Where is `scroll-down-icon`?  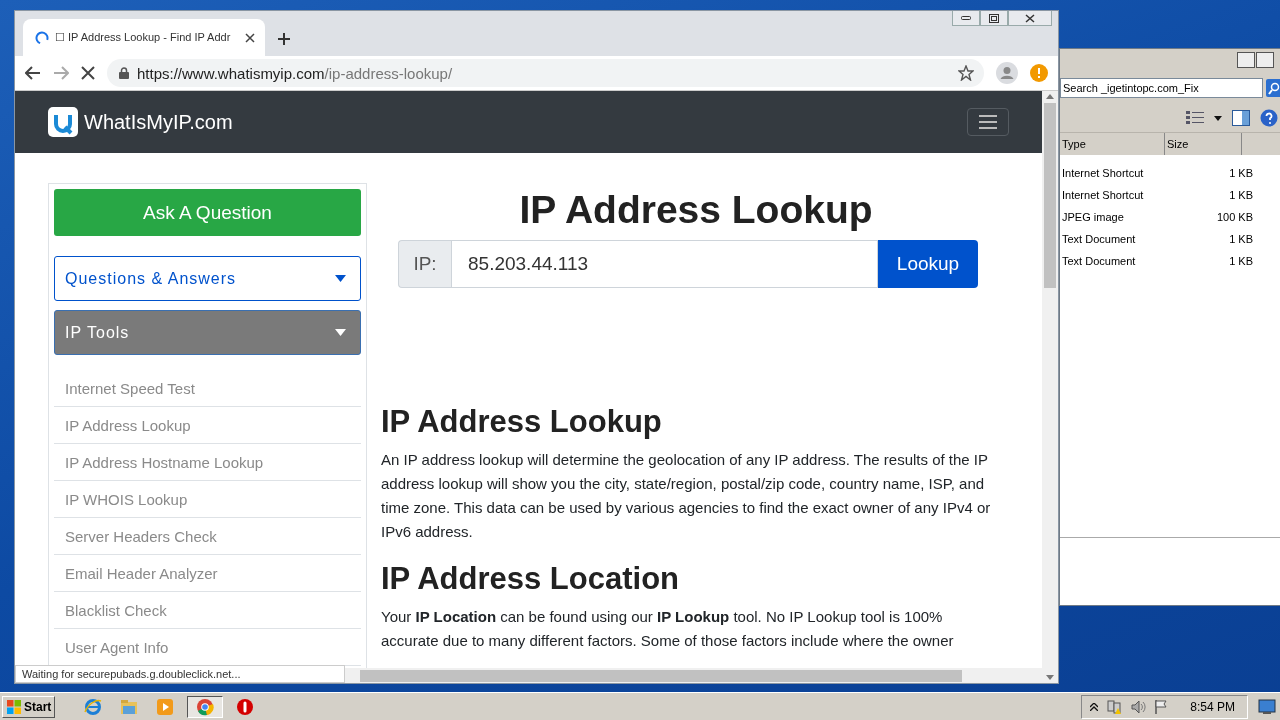 scroll-down-icon is located at coordinates (1050, 677).